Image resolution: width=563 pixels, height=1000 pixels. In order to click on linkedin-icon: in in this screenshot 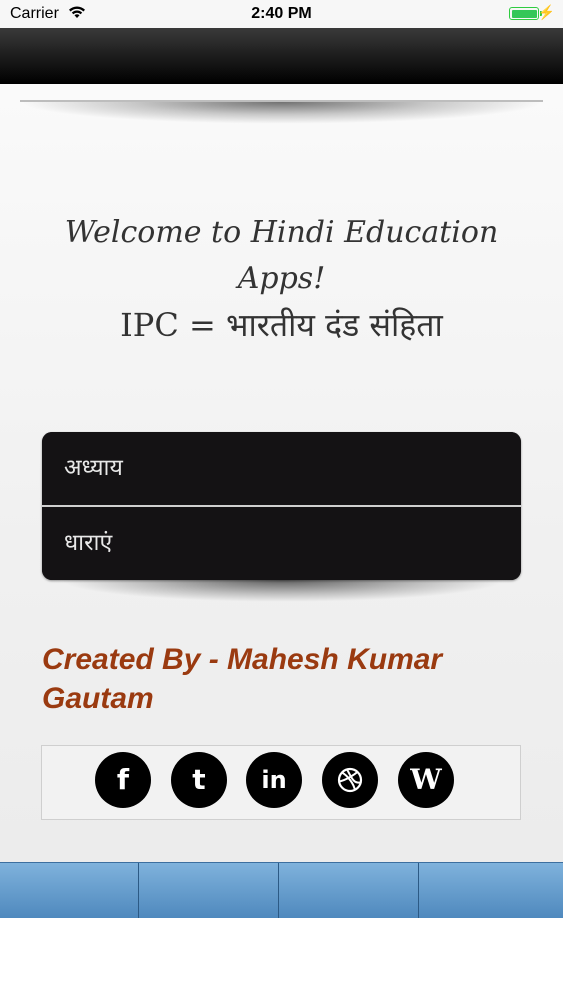, I will do `click(274, 780)`.